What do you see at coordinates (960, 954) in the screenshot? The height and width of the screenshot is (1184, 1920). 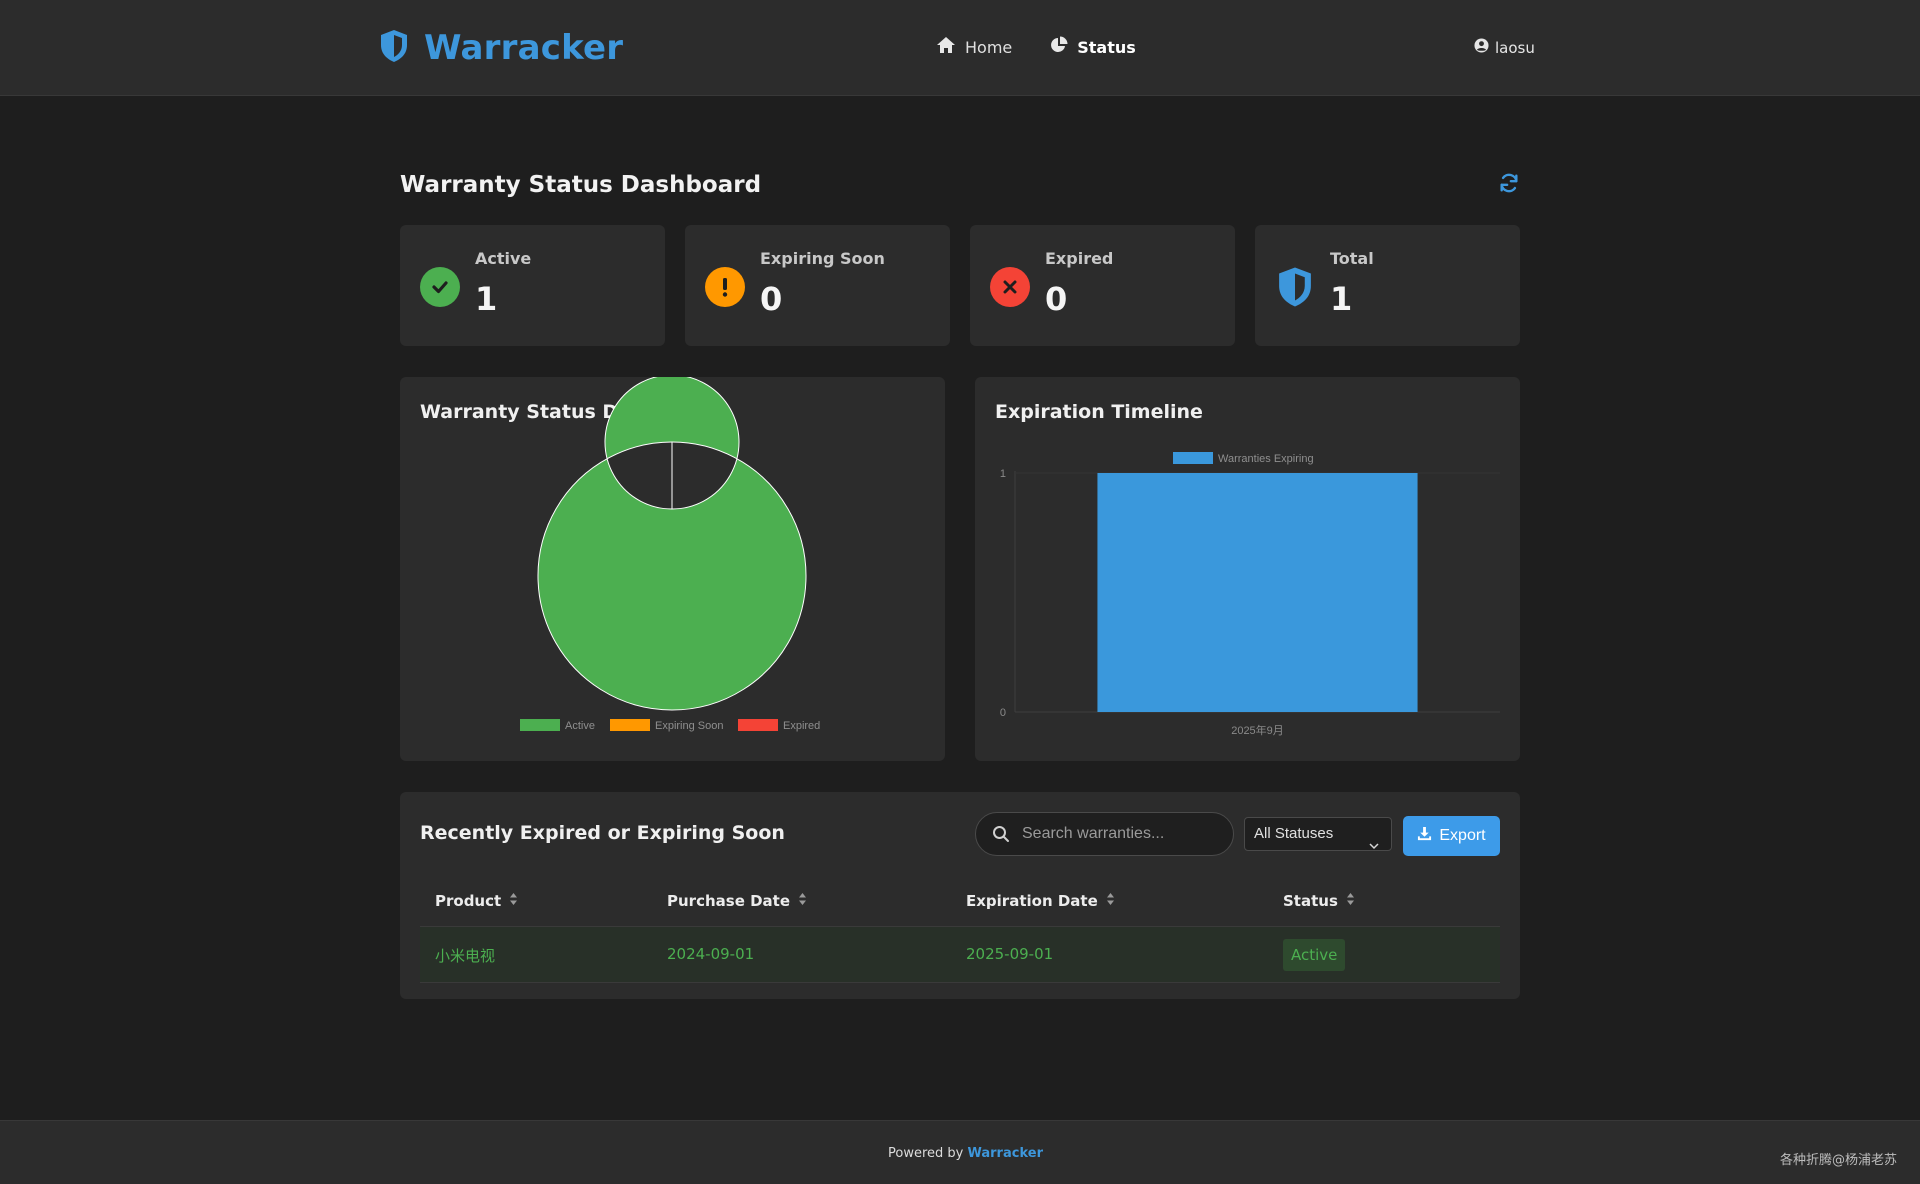 I see `table-row: 小米电视 2024-09-01 2025-09-01 Active` at bounding box center [960, 954].